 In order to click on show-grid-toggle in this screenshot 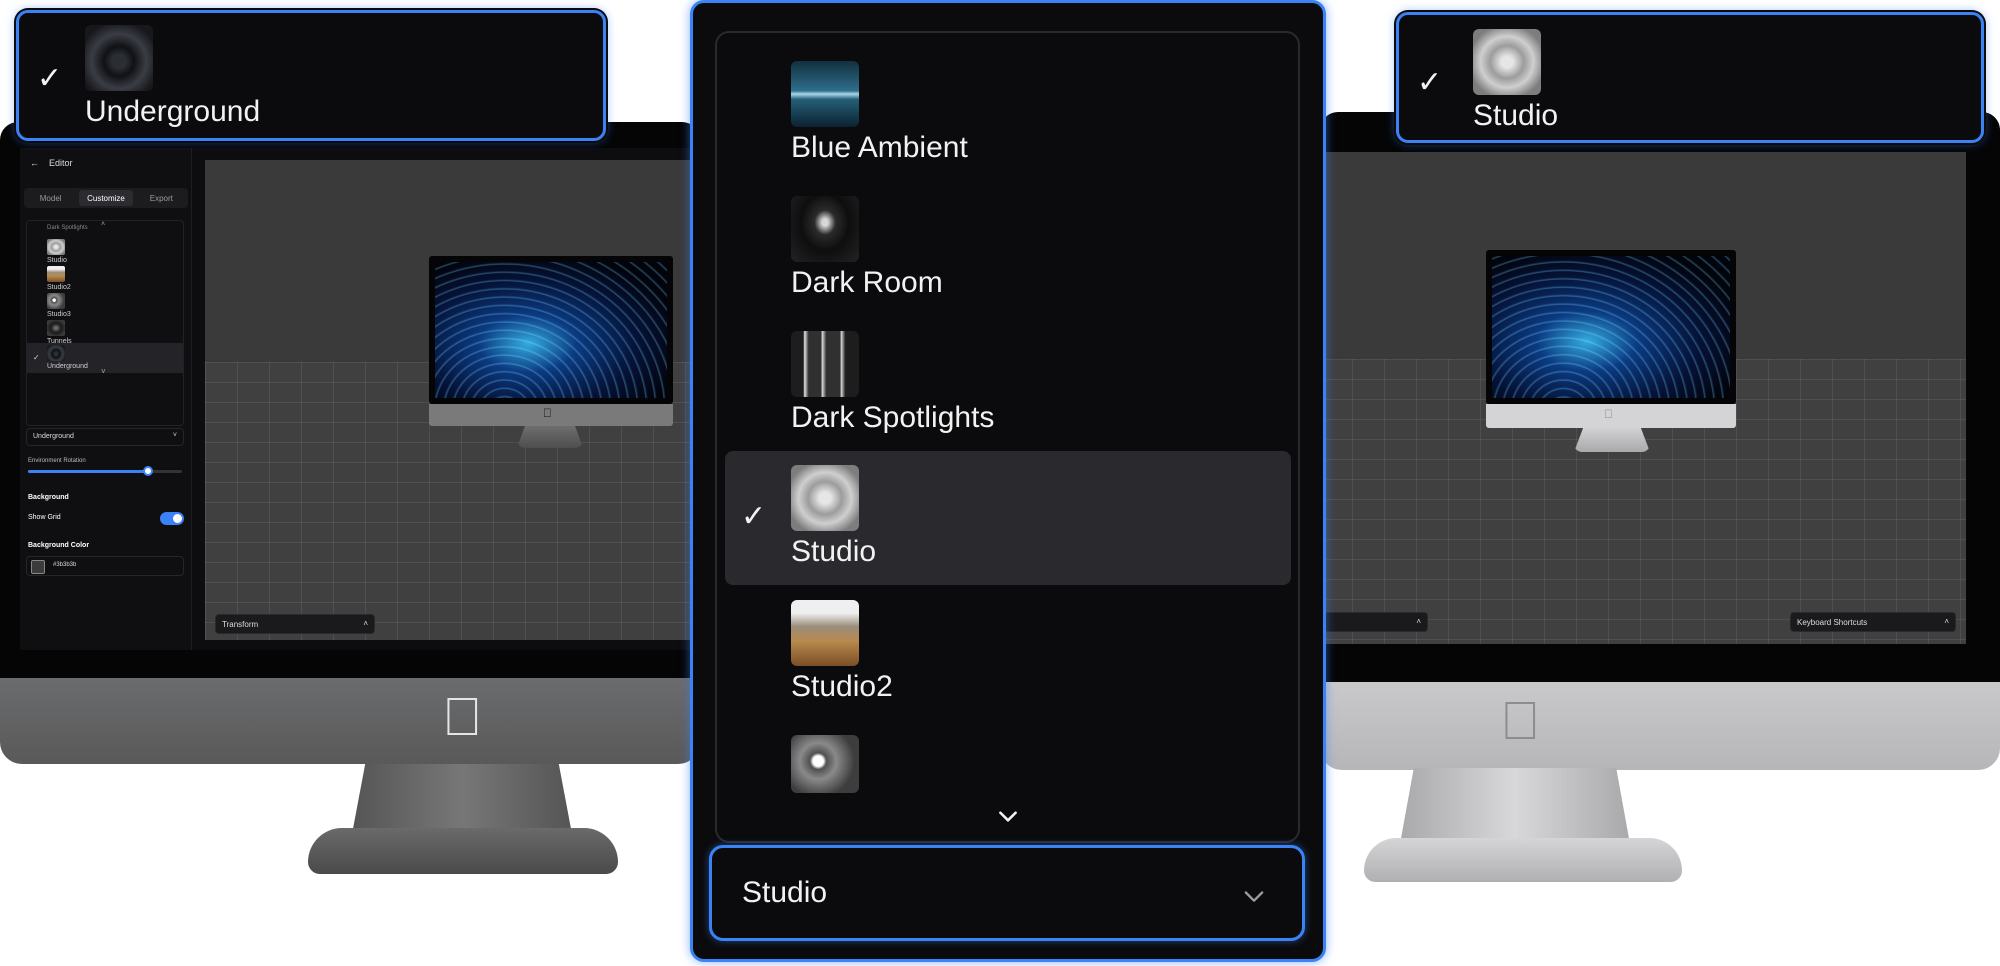, I will do `click(172, 518)`.